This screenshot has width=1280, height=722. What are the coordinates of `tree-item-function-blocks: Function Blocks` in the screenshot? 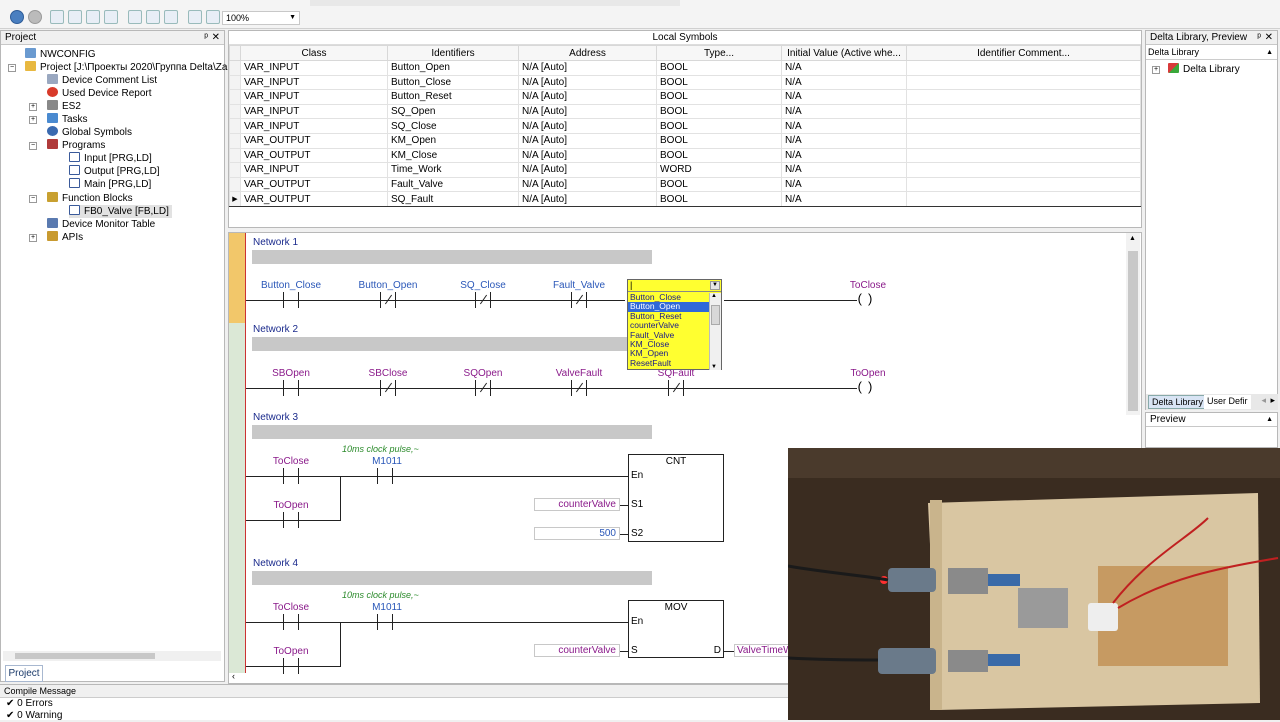 It's located at (90, 198).